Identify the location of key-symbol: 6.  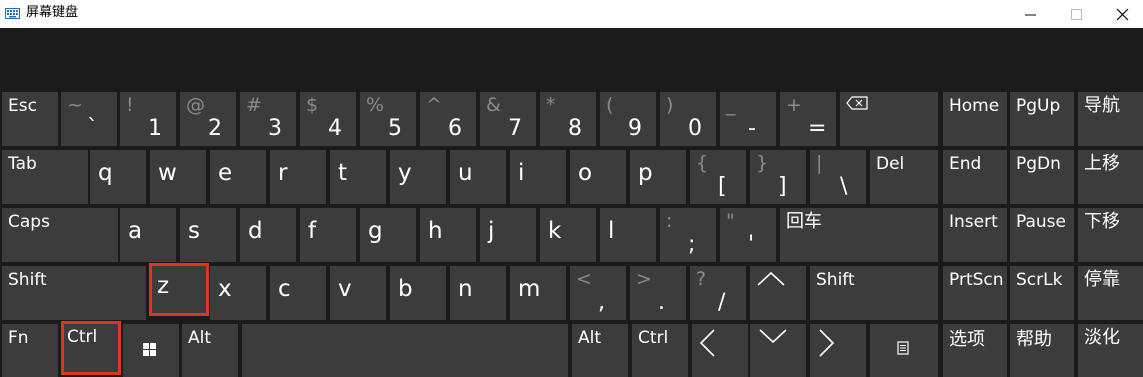
(455, 128).